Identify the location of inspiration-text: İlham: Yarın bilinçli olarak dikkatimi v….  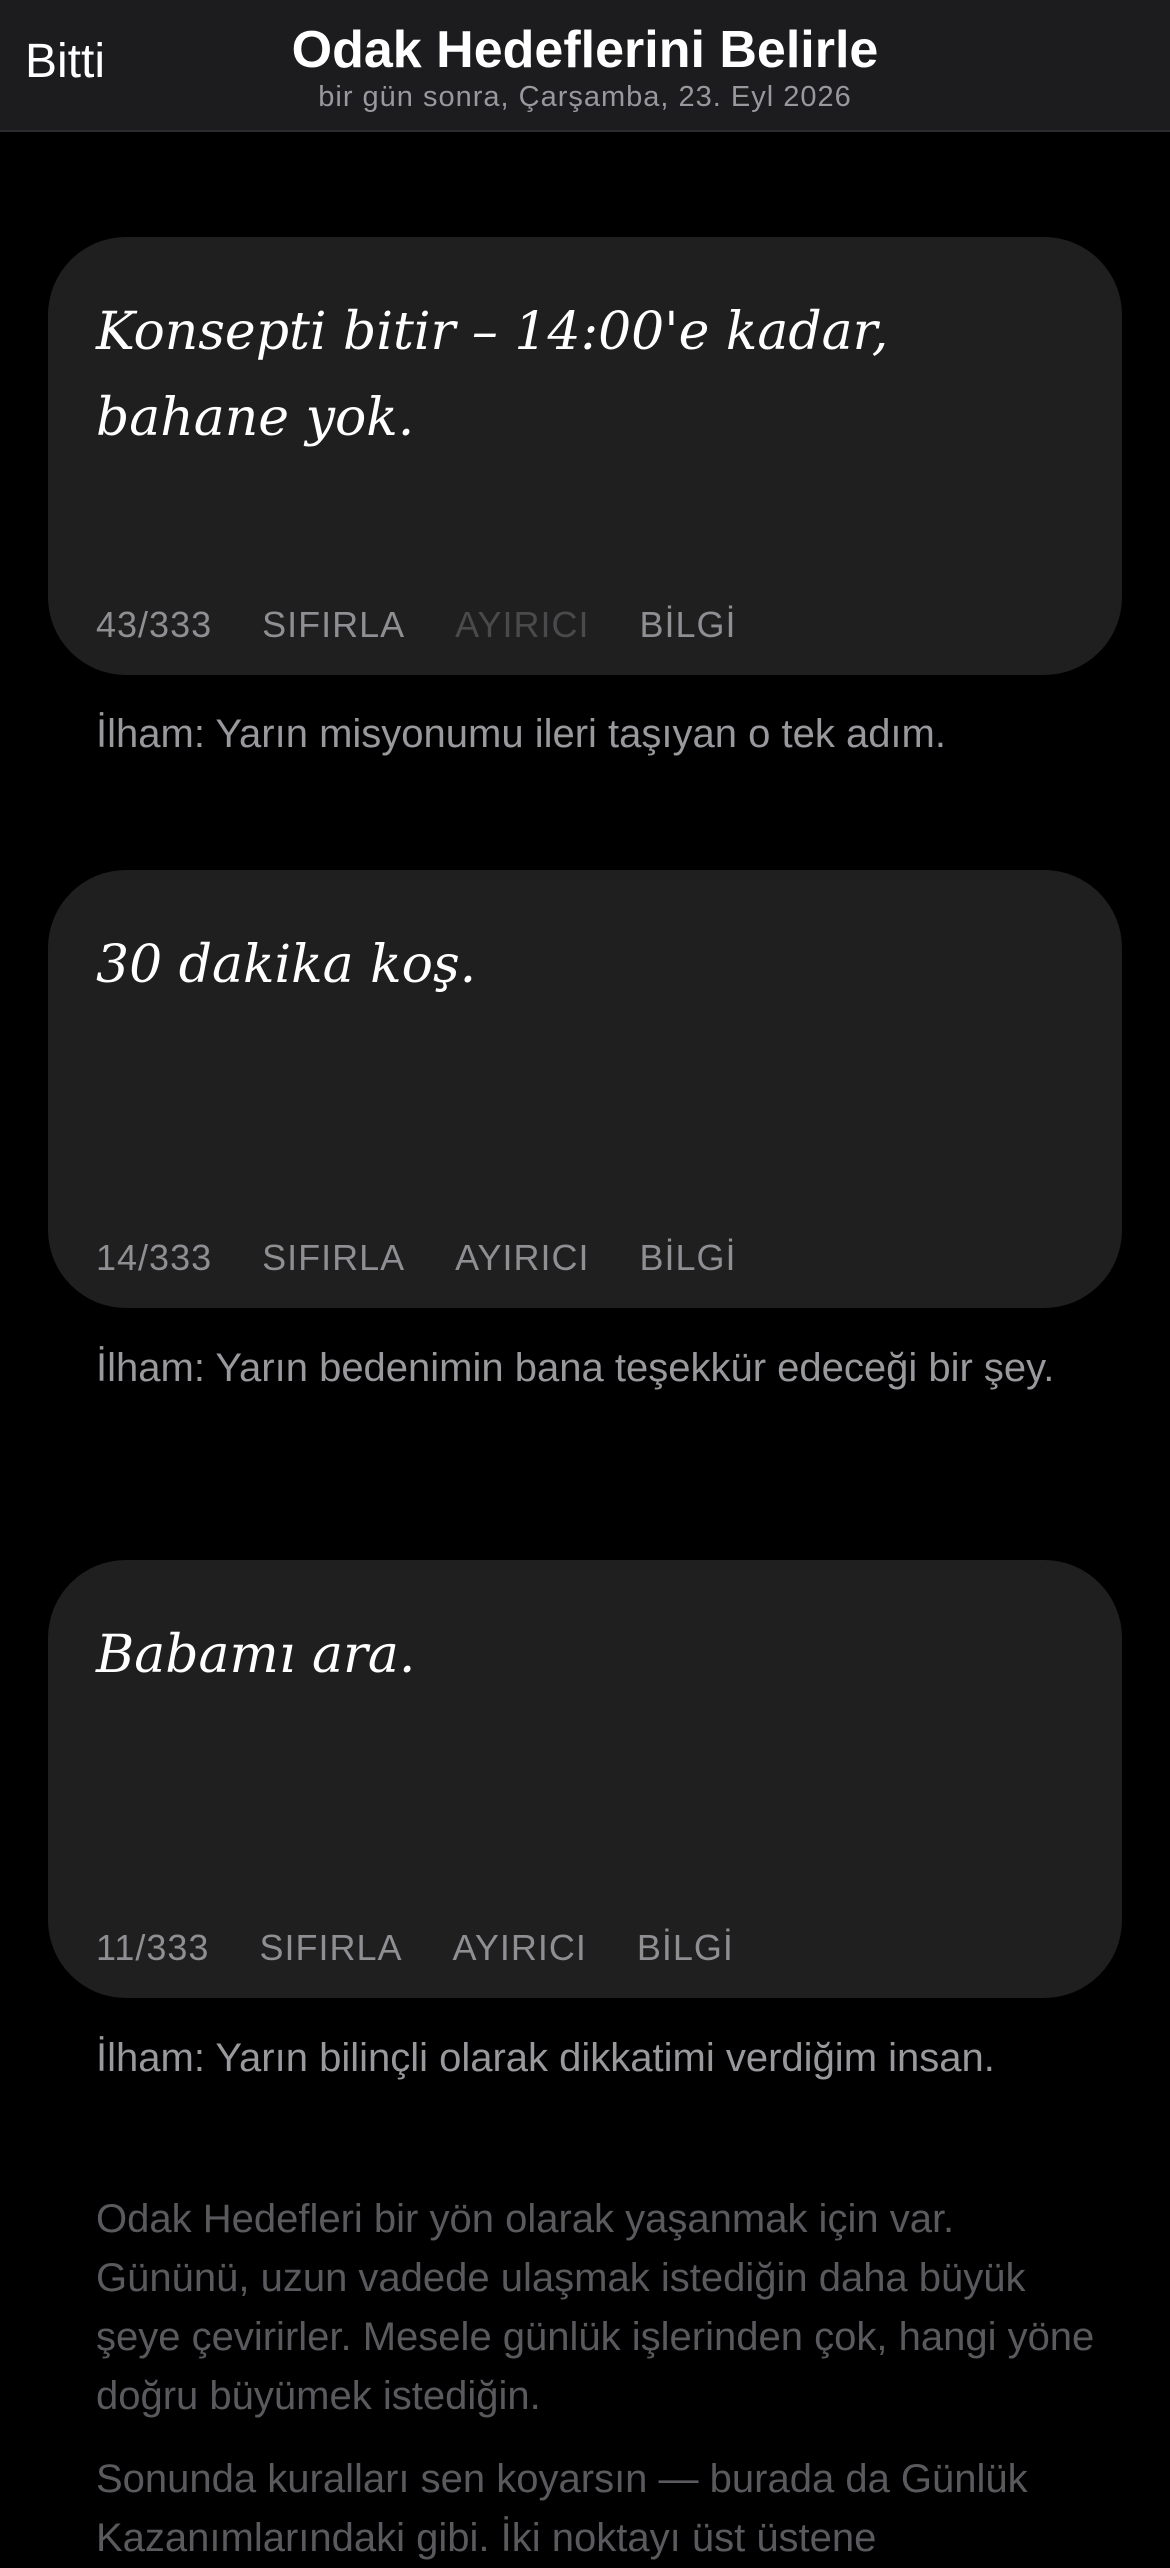
(545, 2058).